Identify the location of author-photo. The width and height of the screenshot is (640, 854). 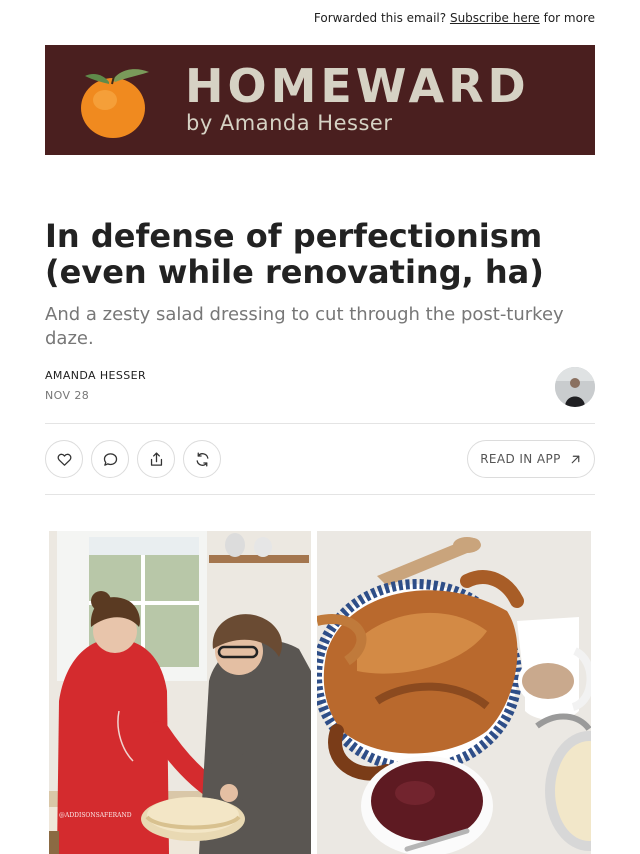
(575, 387).